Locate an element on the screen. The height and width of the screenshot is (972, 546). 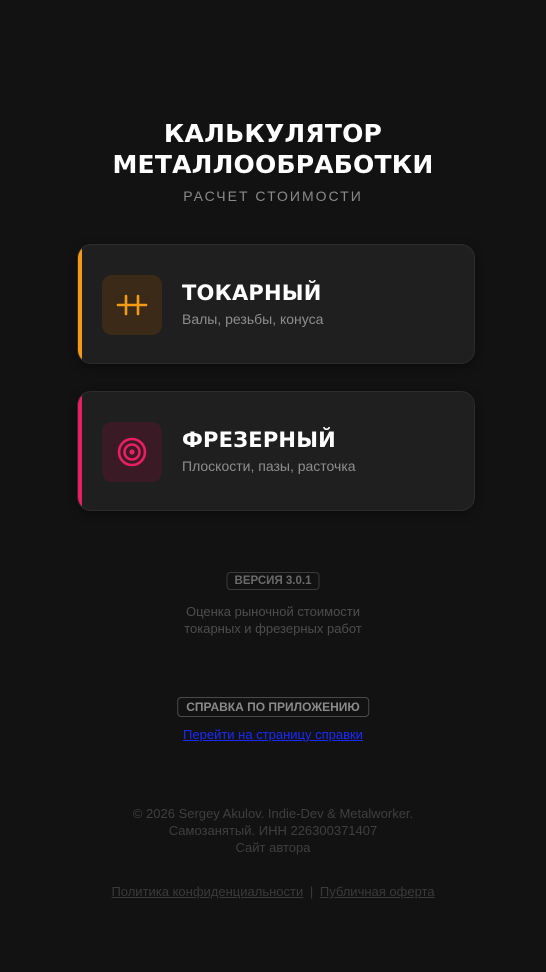
help-link-container: Перейти на страницу справки is located at coordinates (273, 734).